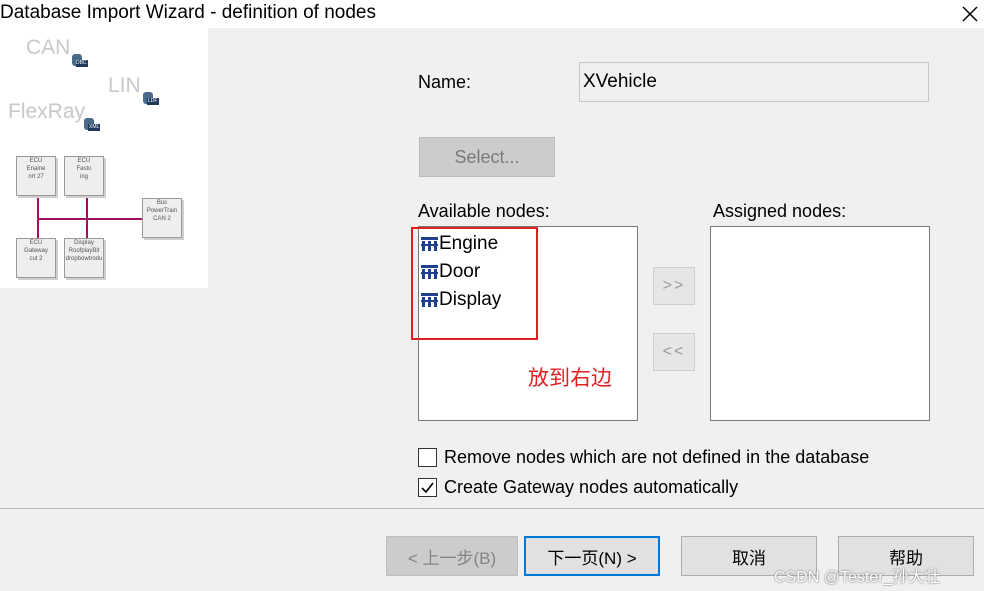 The width and height of the screenshot is (984, 591). I want to click on ecu-box: Bus PowerTrain CAN 2, so click(162, 218).